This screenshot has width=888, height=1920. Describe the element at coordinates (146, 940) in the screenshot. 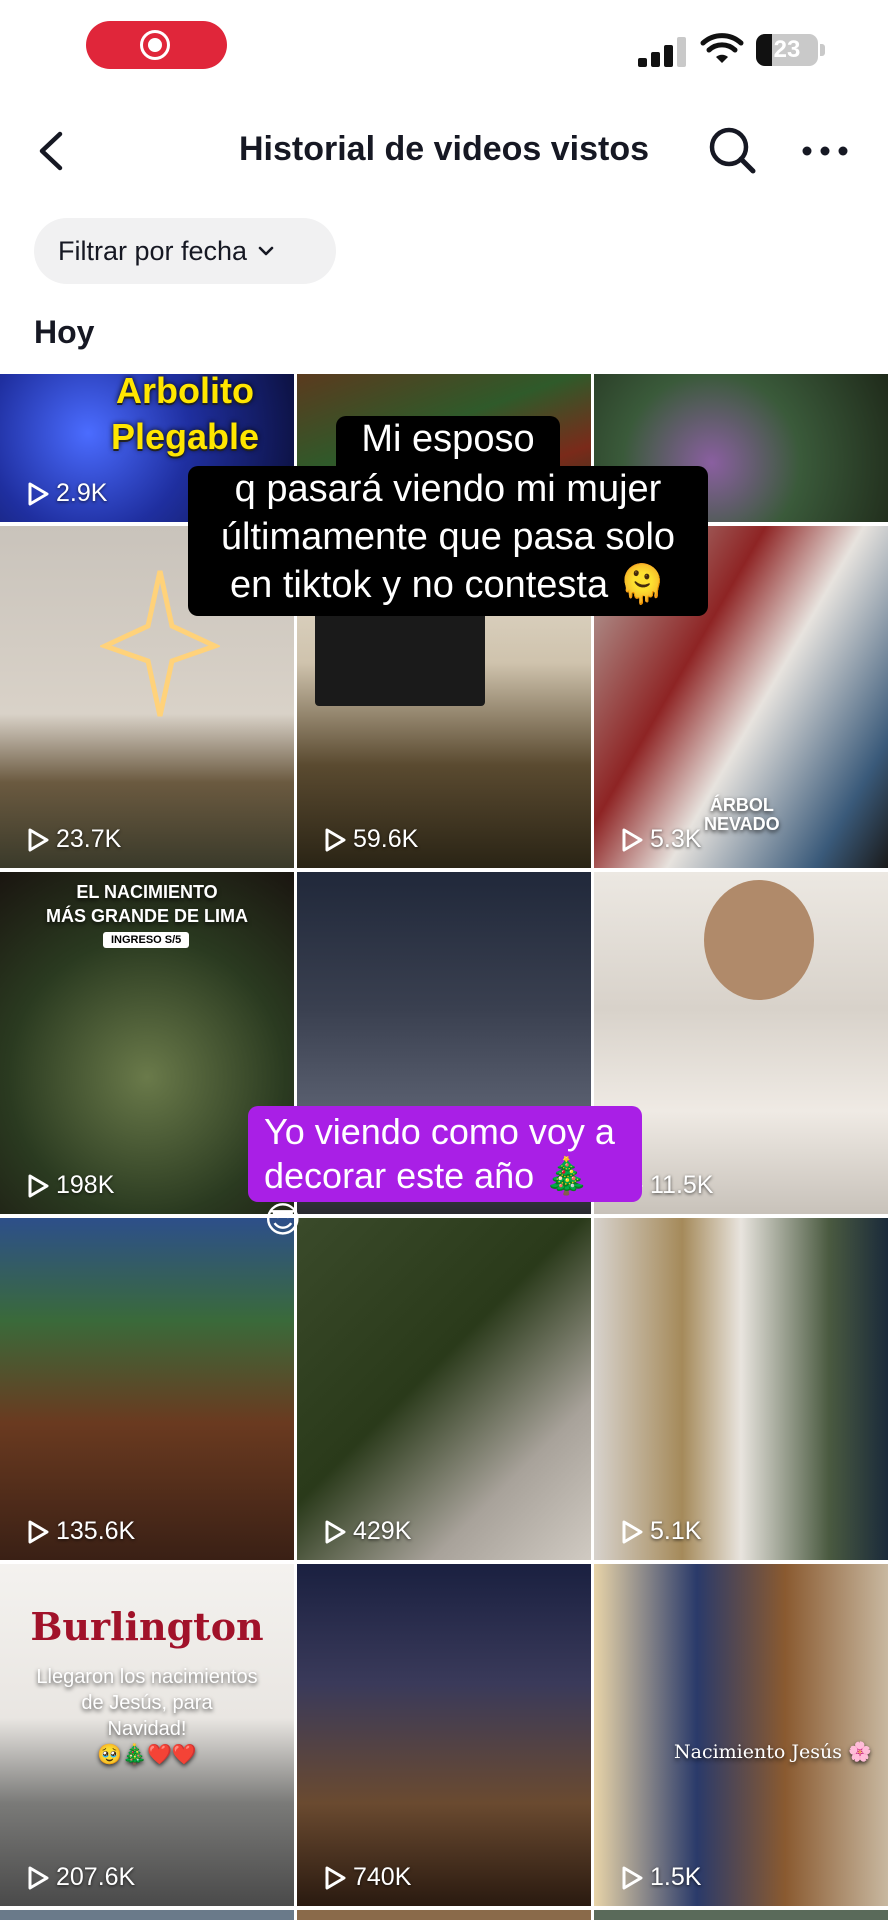

I see `price-badge: INGRESO S/5` at that location.